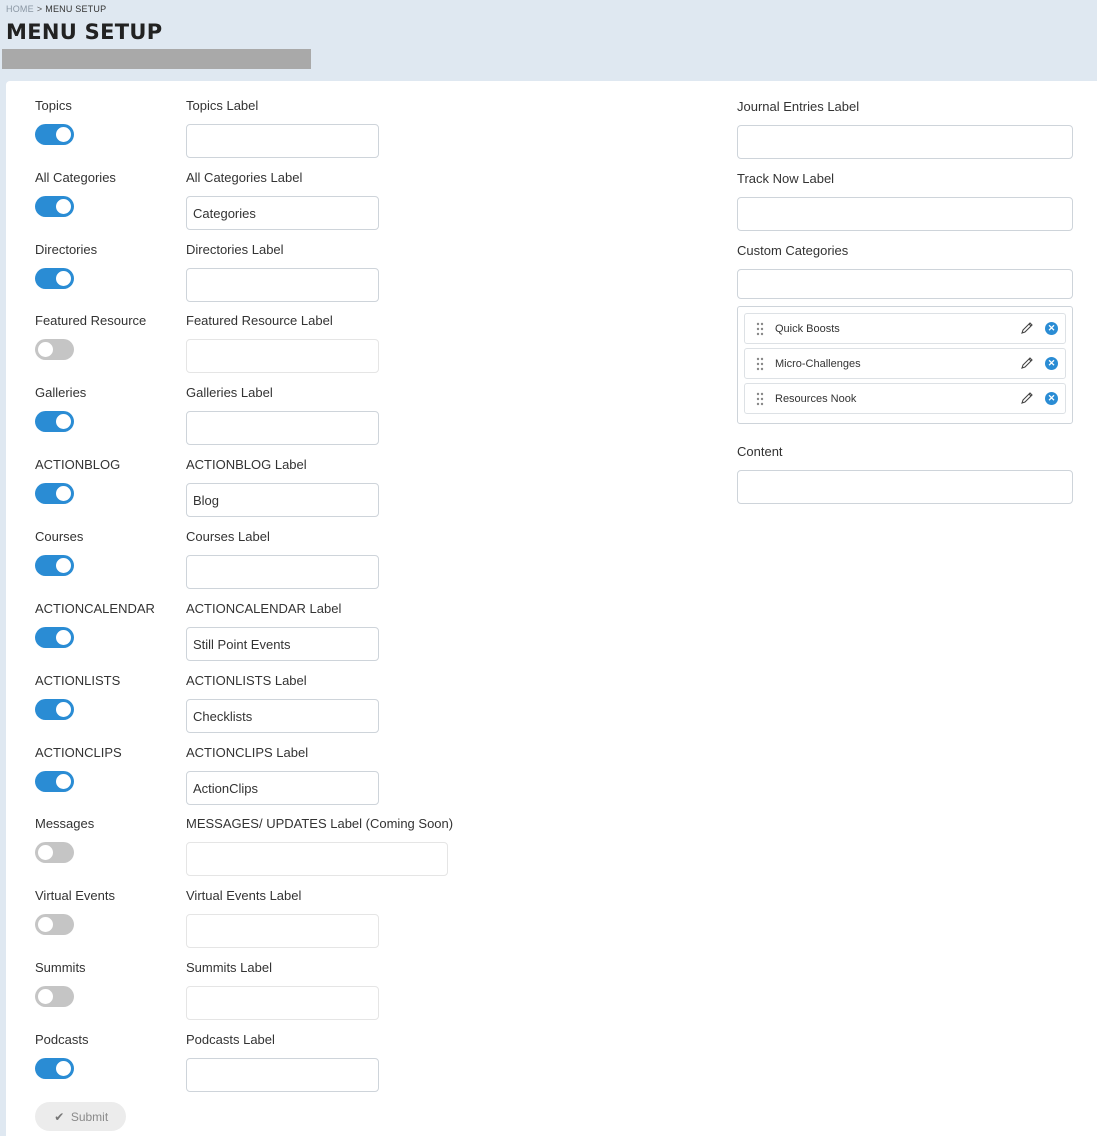 The height and width of the screenshot is (1136, 1097). Describe the element at coordinates (256, 766) in the screenshot. I see `menu-row: ACTIONCLIPS ACTIONCLIPS Label` at that location.